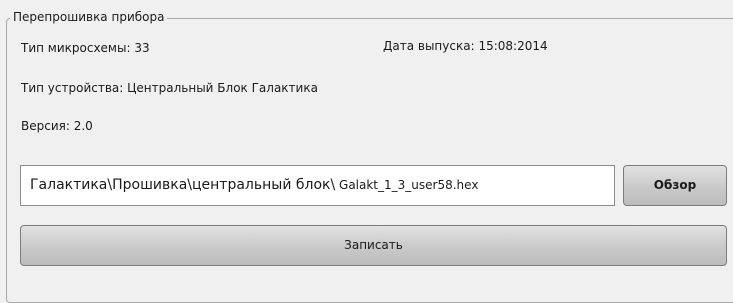  I want to click on firmware-path-file: Galakt_1_3_user58.hex, so click(407, 185).